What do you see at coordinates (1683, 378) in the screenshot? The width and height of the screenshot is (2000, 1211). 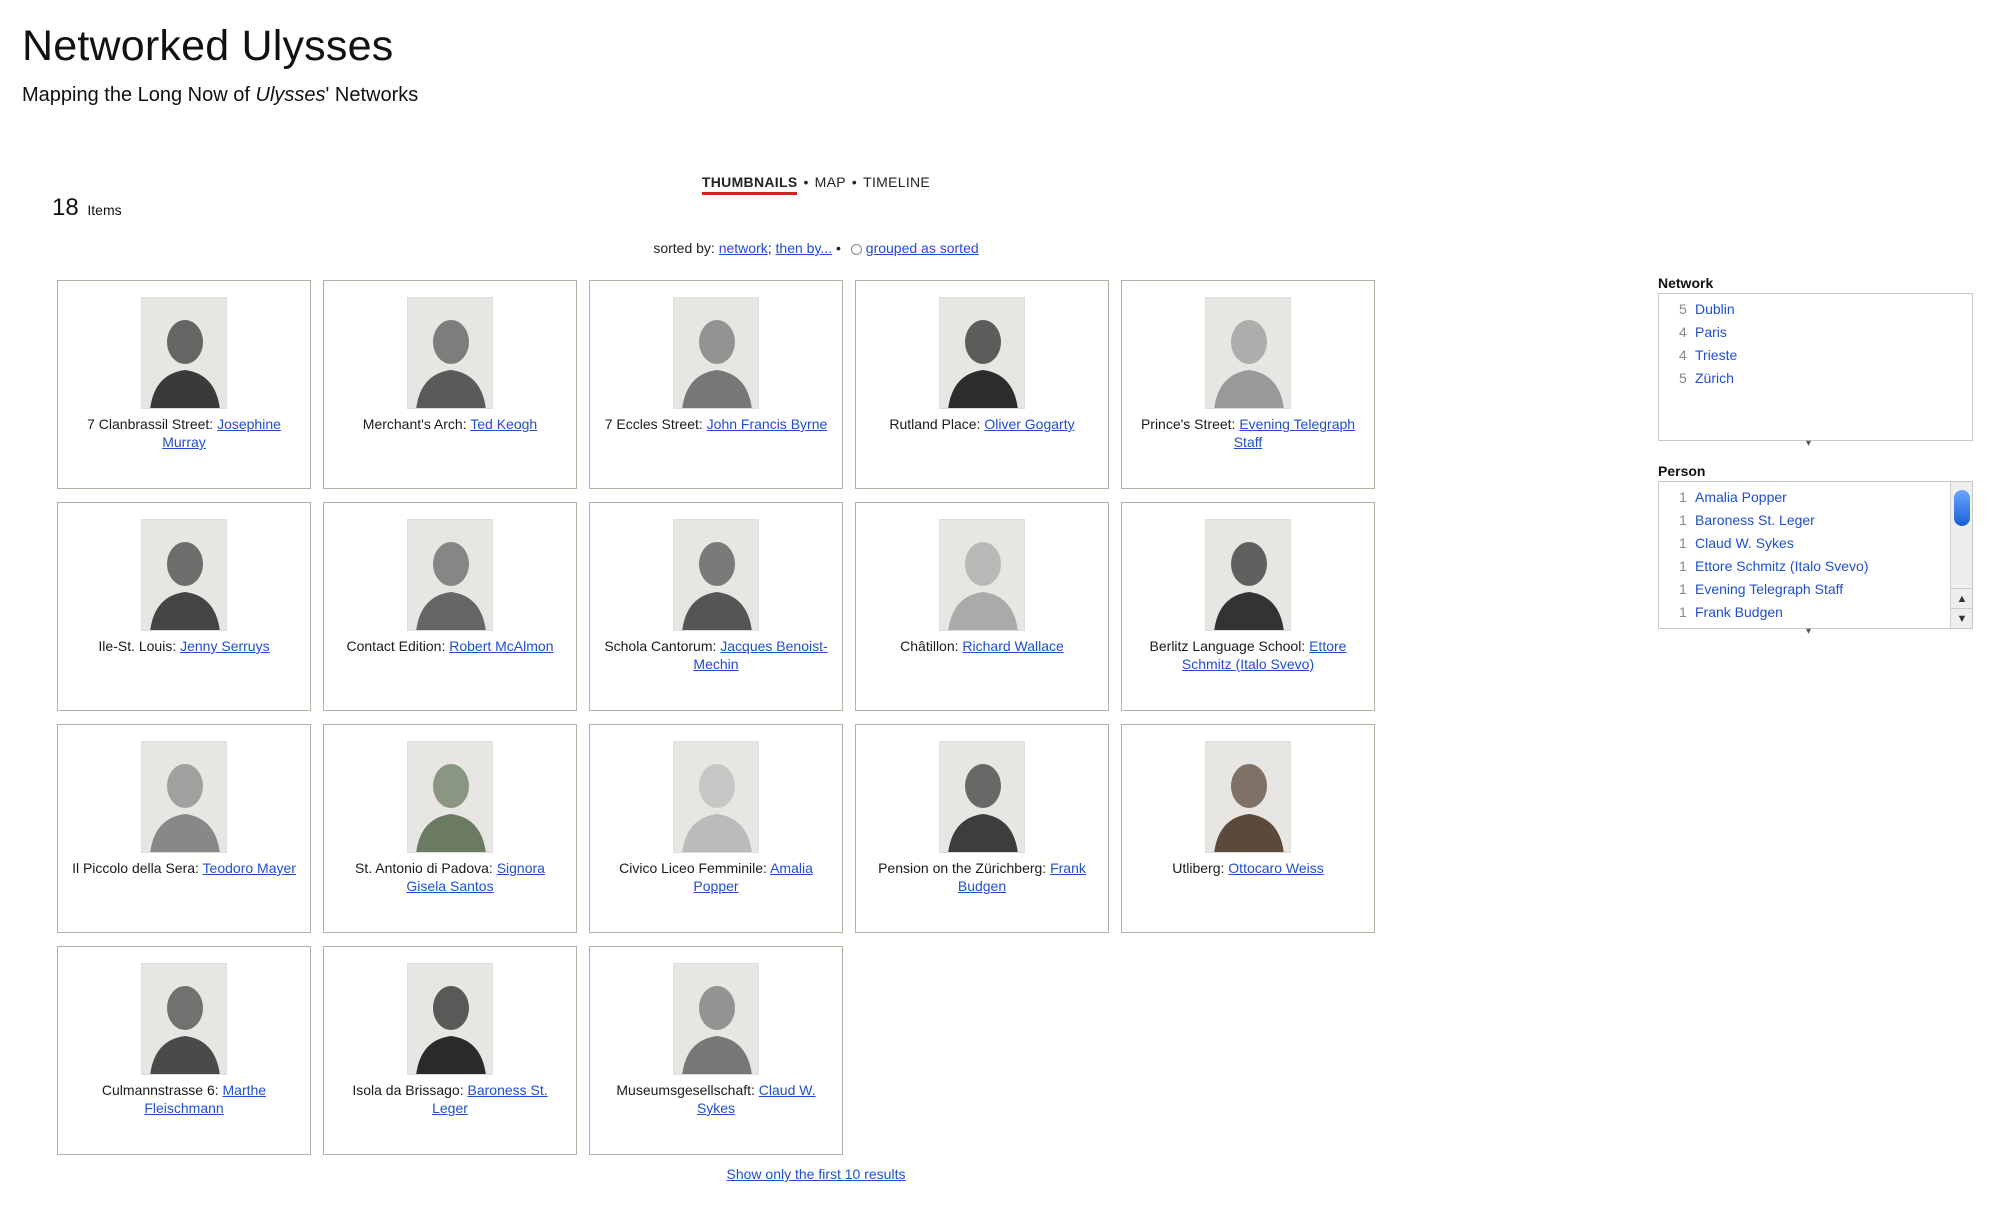 I see `facet-count: 5` at bounding box center [1683, 378].